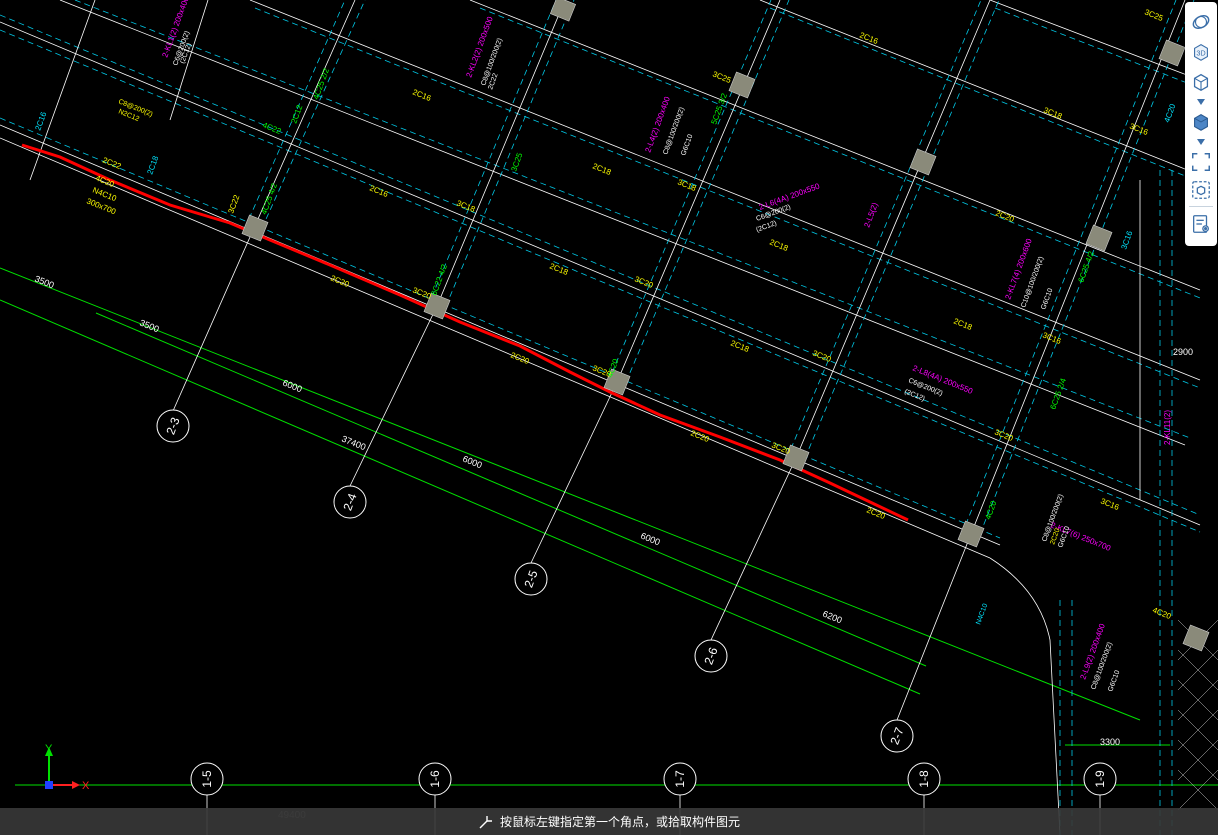  I want to click on dim-text: 2900, so click(1183, 352).